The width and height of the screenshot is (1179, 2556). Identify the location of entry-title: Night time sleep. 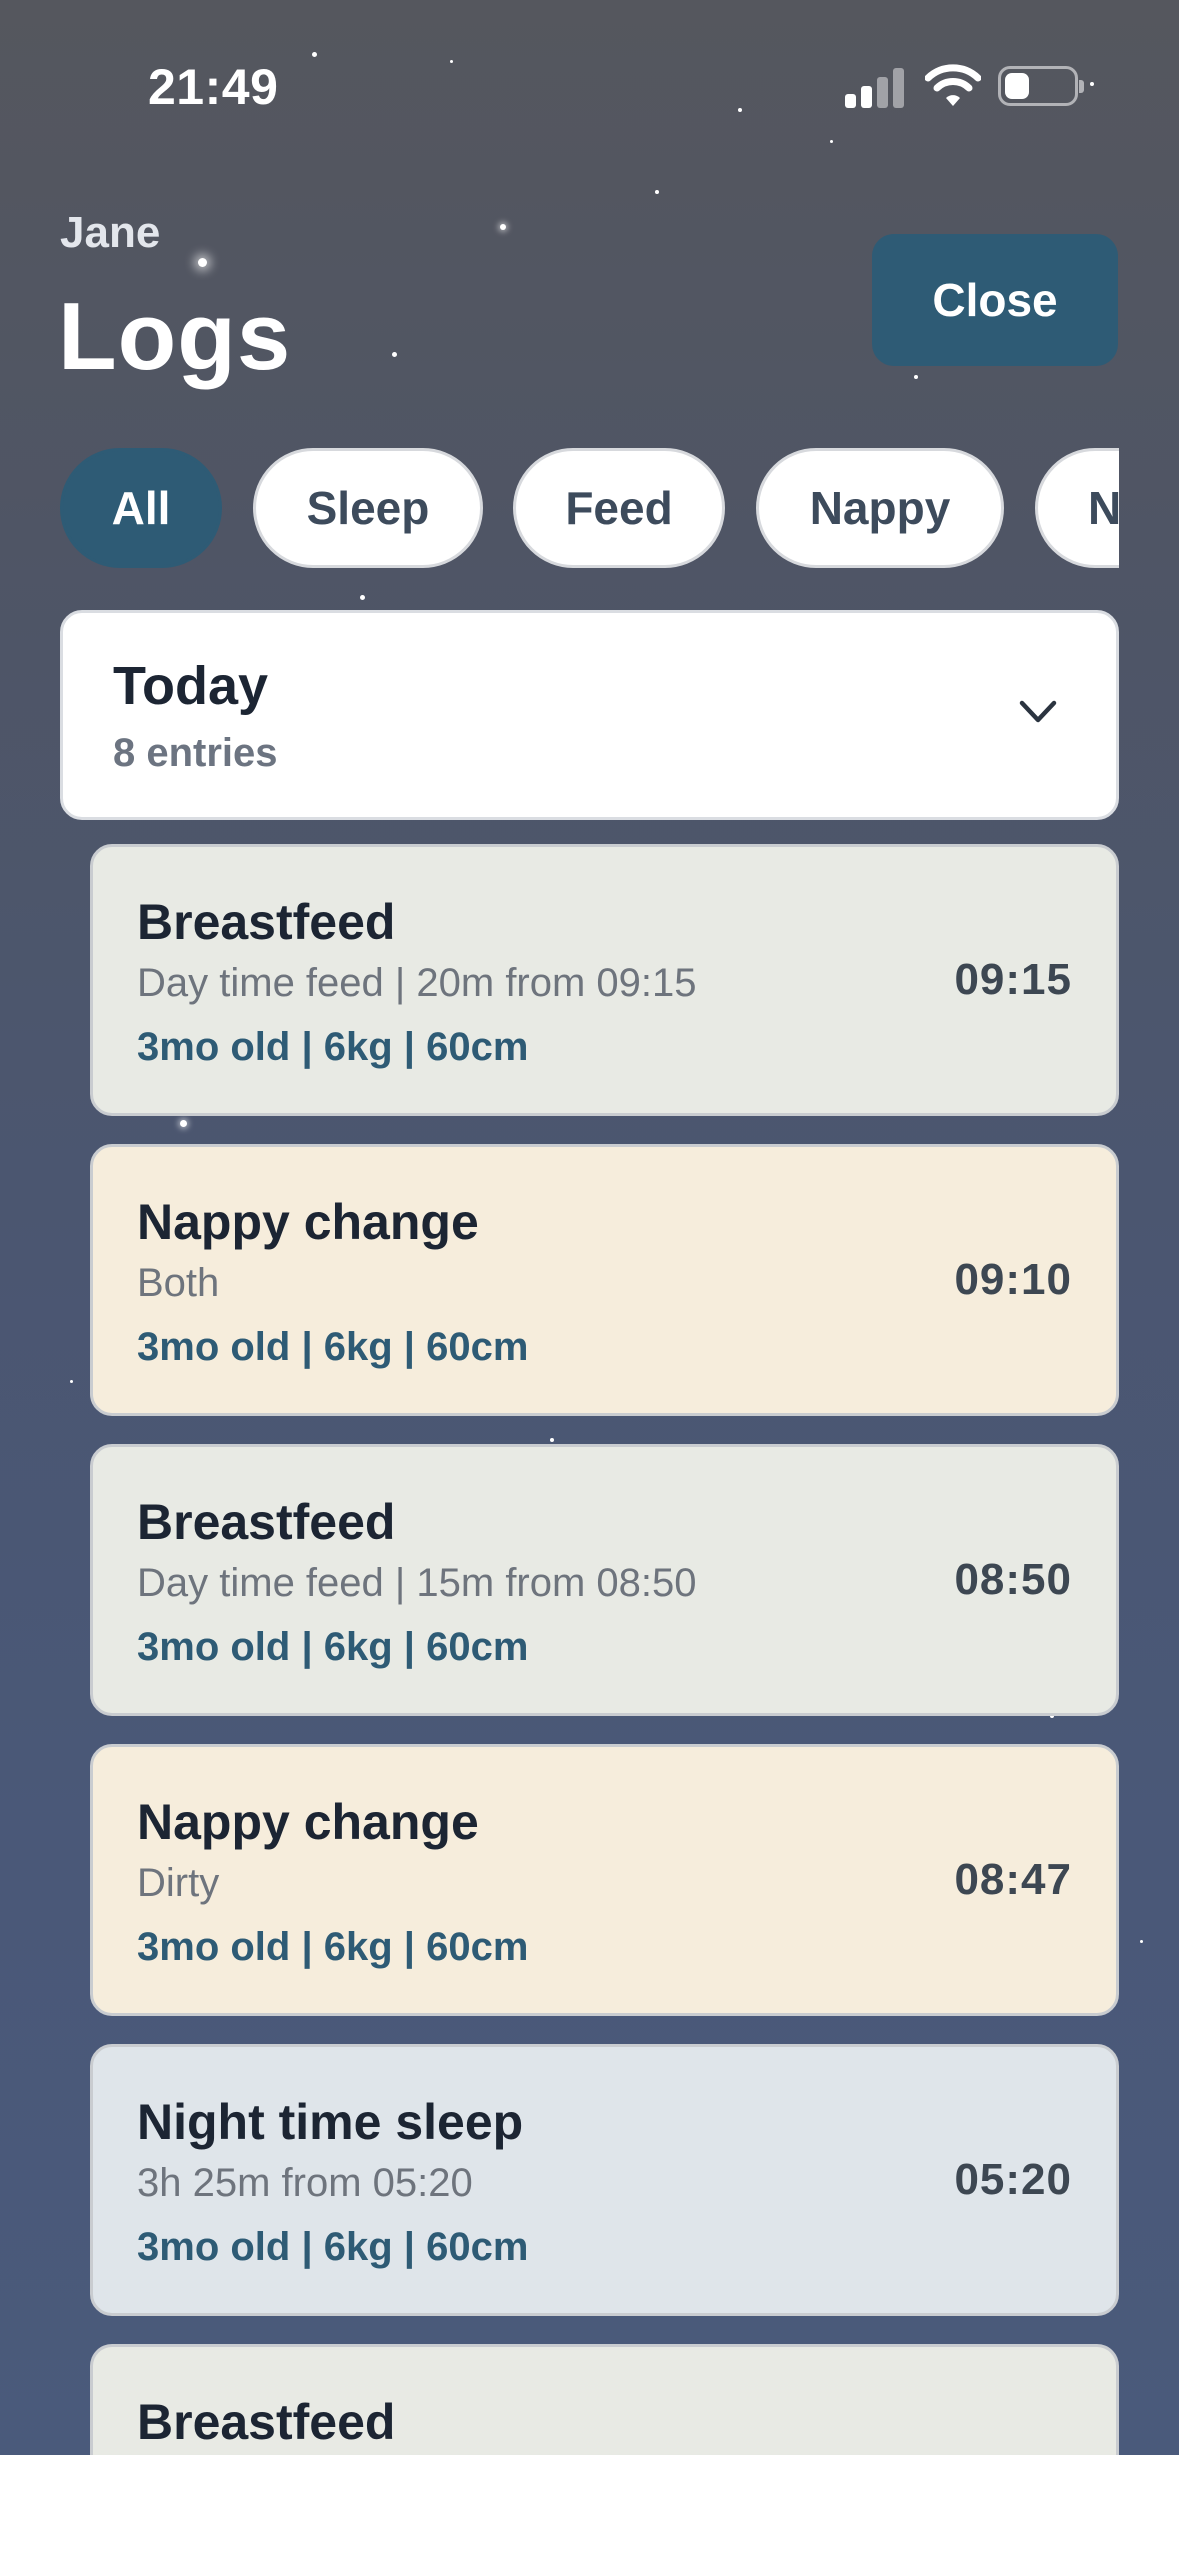
(330, 2122).